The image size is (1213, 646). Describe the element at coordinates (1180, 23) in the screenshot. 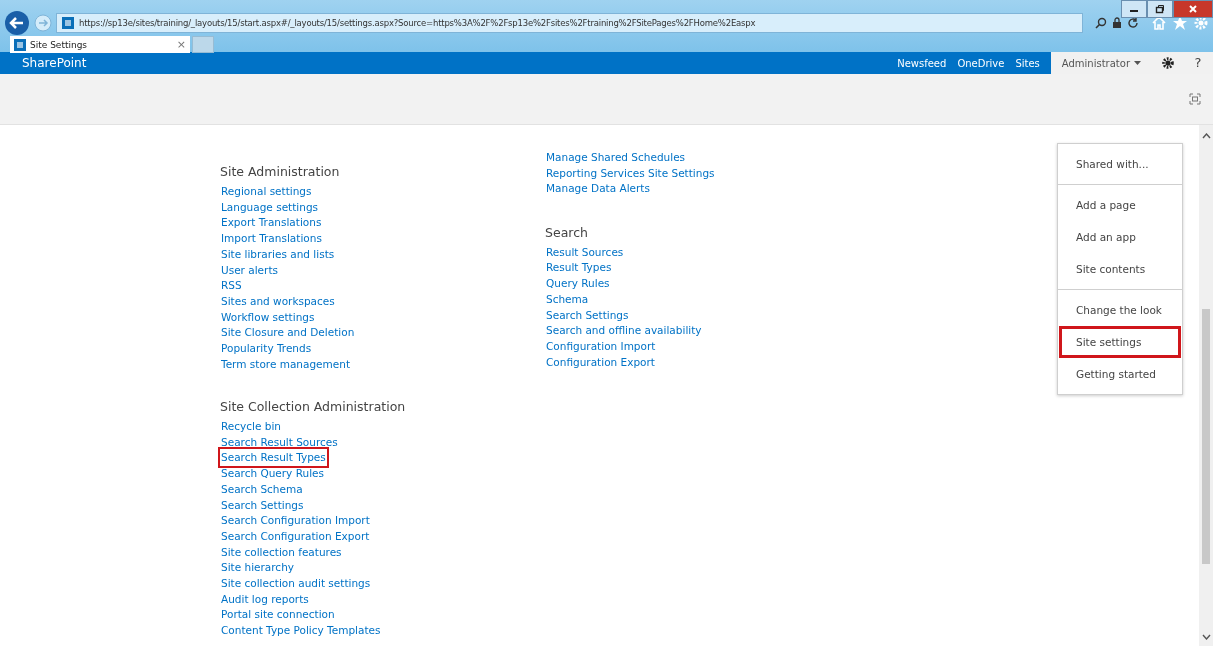

I see `star-icon` at that location.